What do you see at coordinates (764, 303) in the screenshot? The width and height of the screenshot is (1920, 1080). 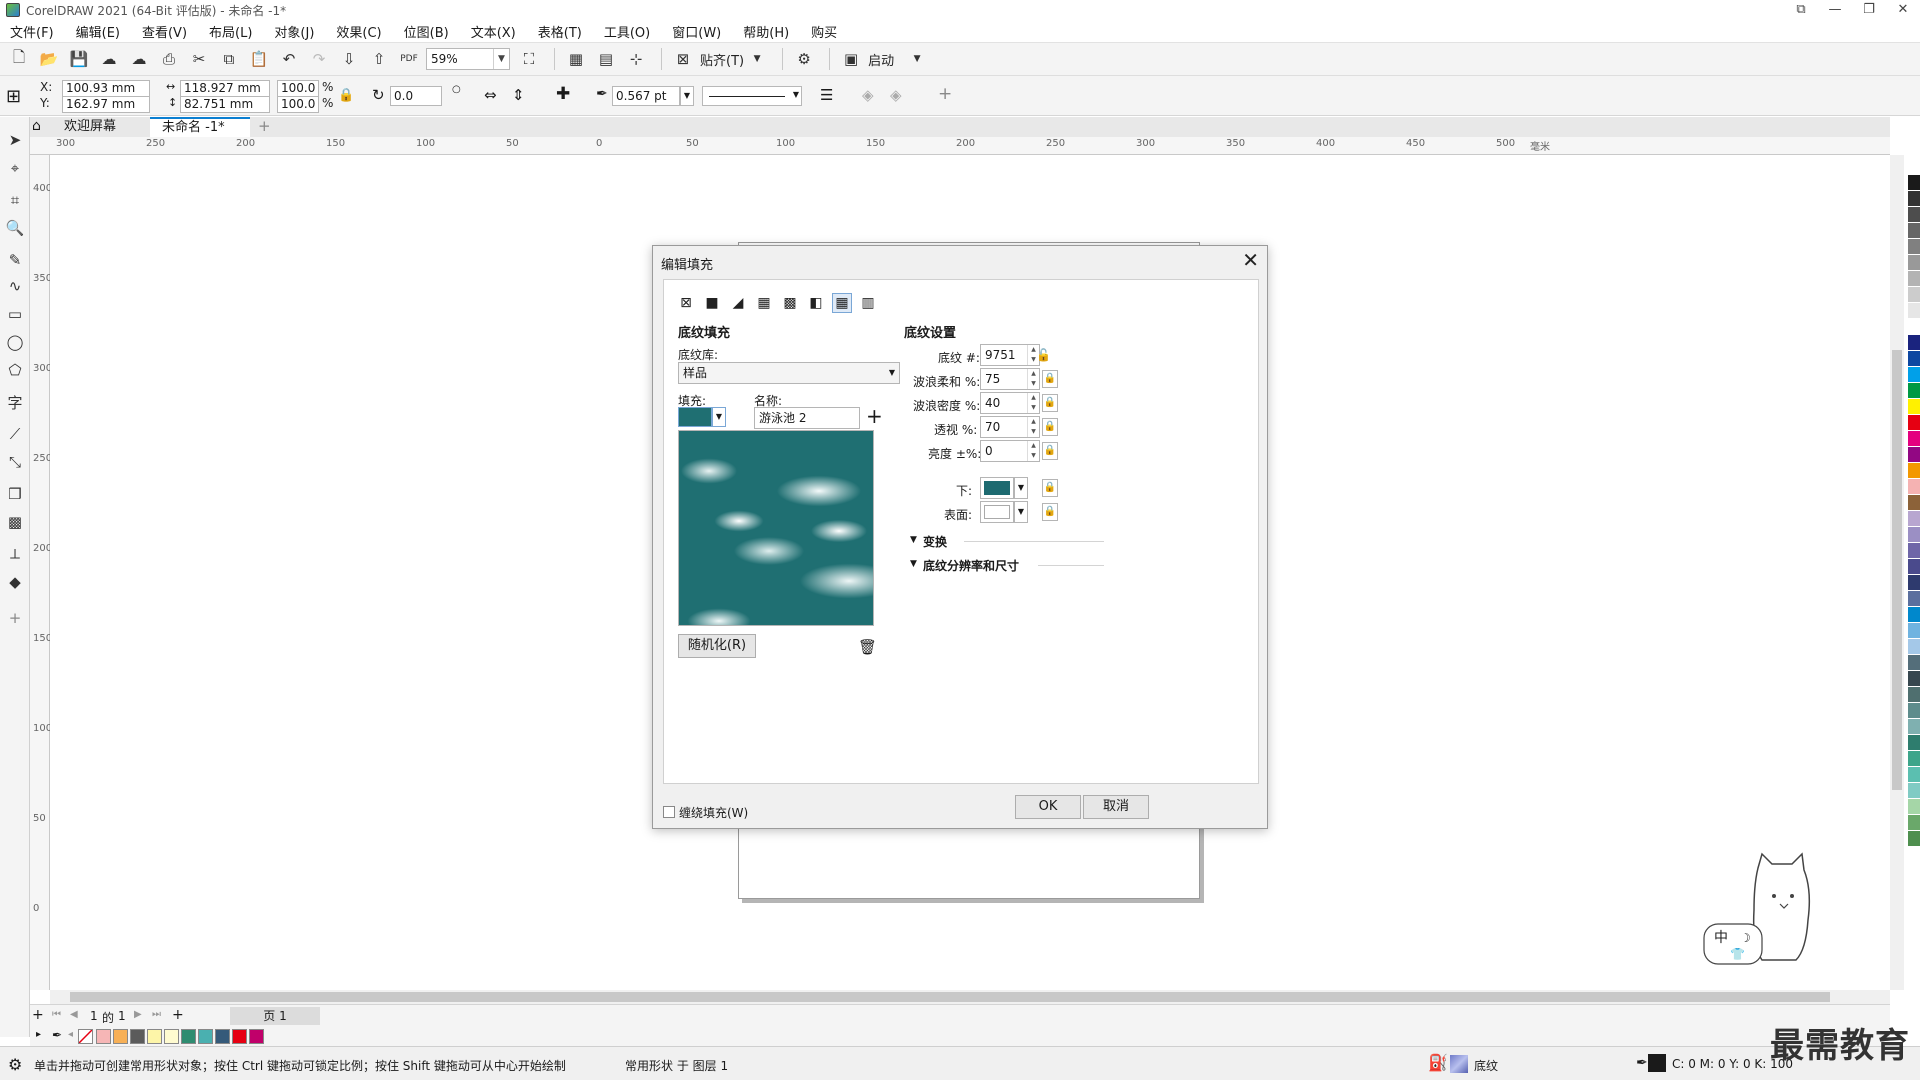 I see `vector-pattern-icon: ▦` at bounding box center [764, 303].